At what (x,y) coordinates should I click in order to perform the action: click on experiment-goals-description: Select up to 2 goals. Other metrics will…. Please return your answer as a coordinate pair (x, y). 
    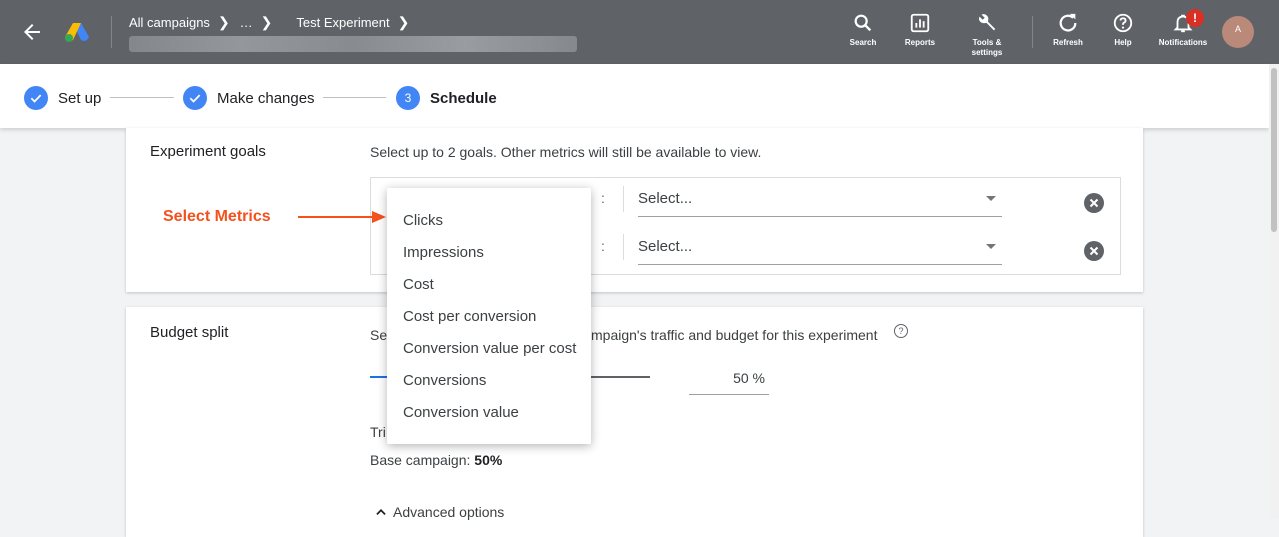
    Looking at the image, I should click on (566, 152).